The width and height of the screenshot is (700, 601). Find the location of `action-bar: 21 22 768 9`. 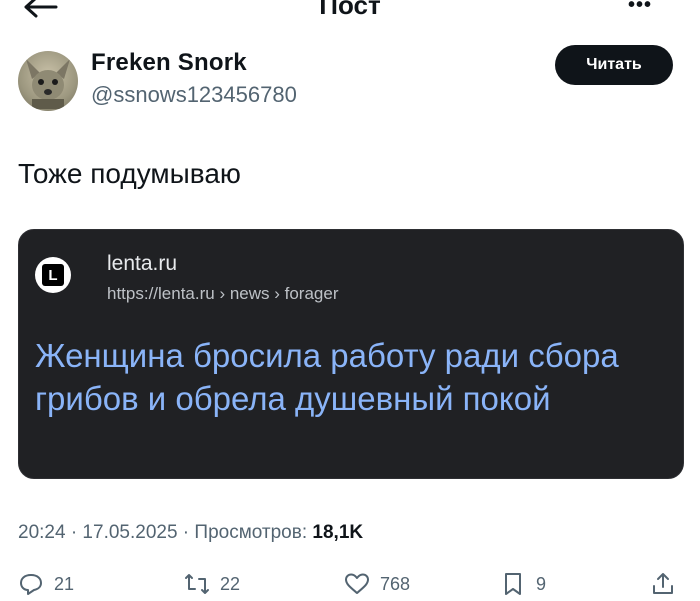

action-bar: 21 22 768 9 is located at coordinates (350, 583).